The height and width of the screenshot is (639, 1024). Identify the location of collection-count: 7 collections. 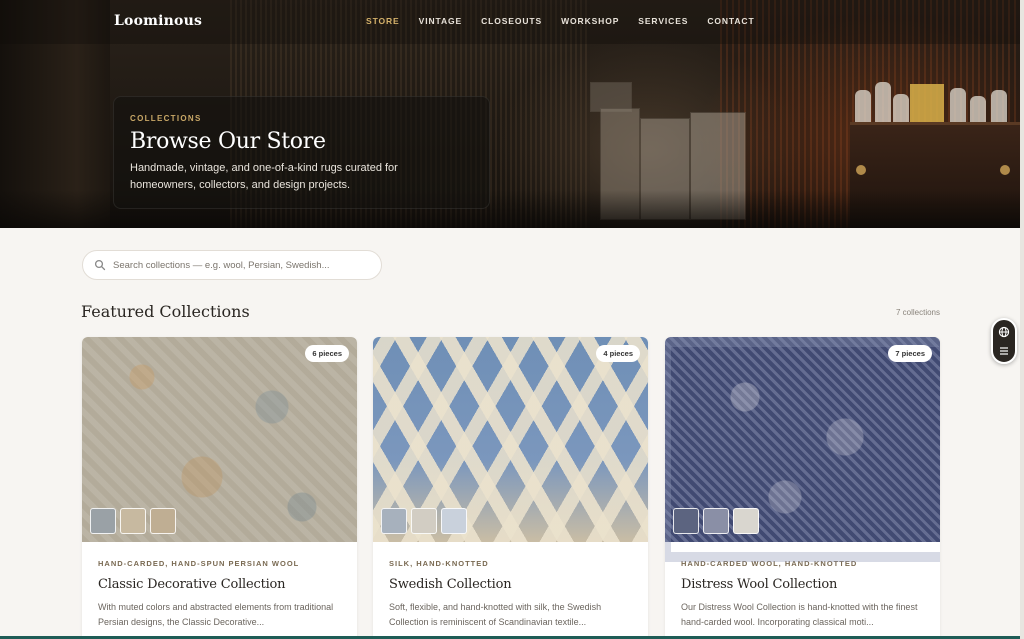
(917, 312).